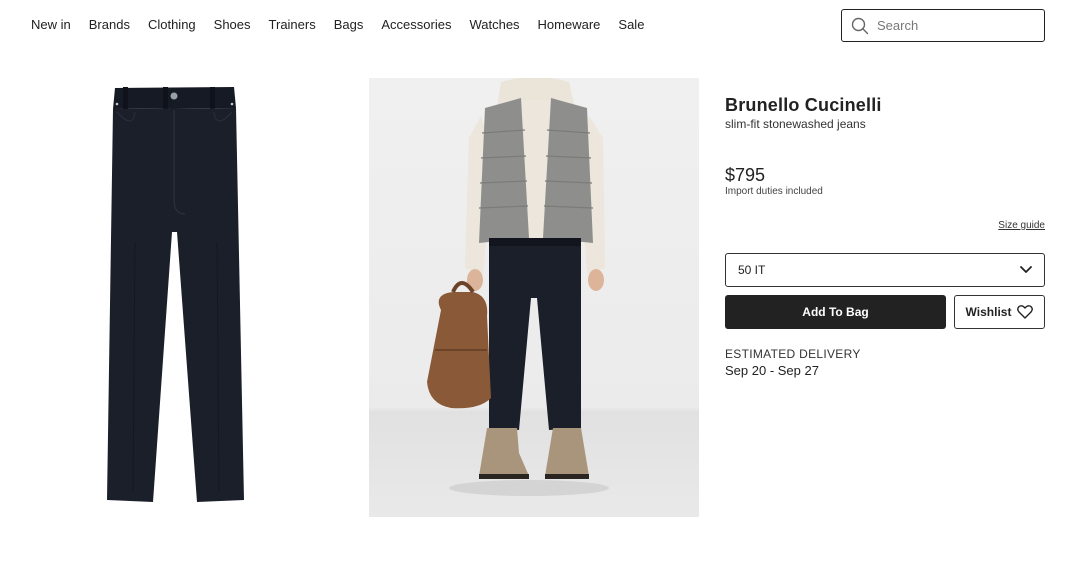  I want to click on selected-size: 50 IT, so click(752, 270).